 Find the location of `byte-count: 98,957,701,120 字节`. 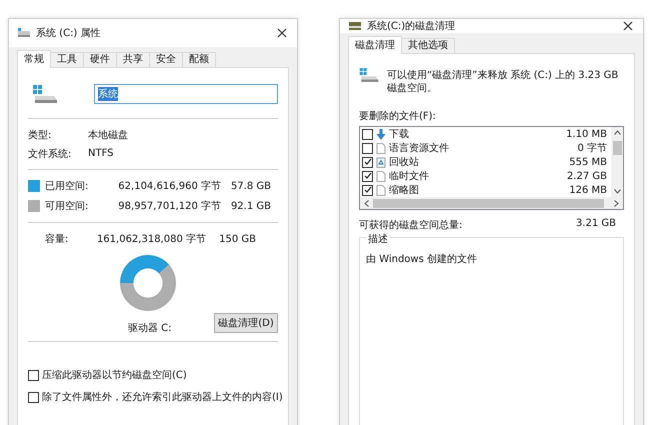

byte-count: 98,957,701,120 字节 is located at coordinates (169, 206).